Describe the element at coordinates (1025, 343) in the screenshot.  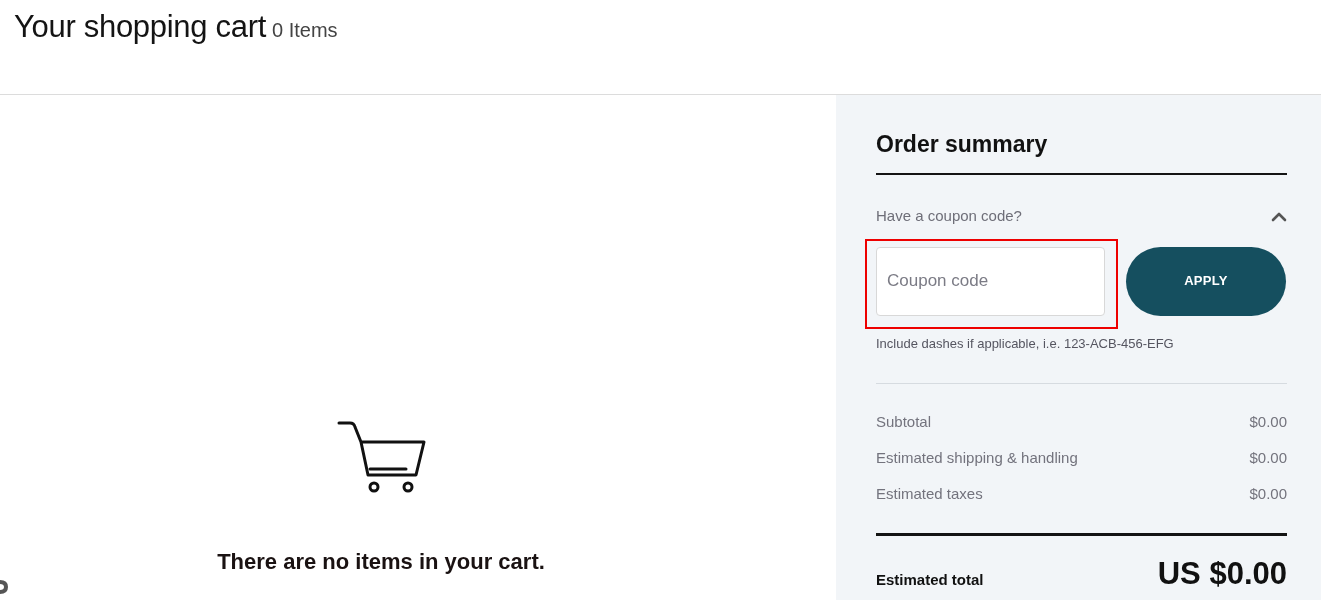
I see `coupon-hint: Include dashes if applicable, i.e. 123-ACB-456-EFG` at that location.